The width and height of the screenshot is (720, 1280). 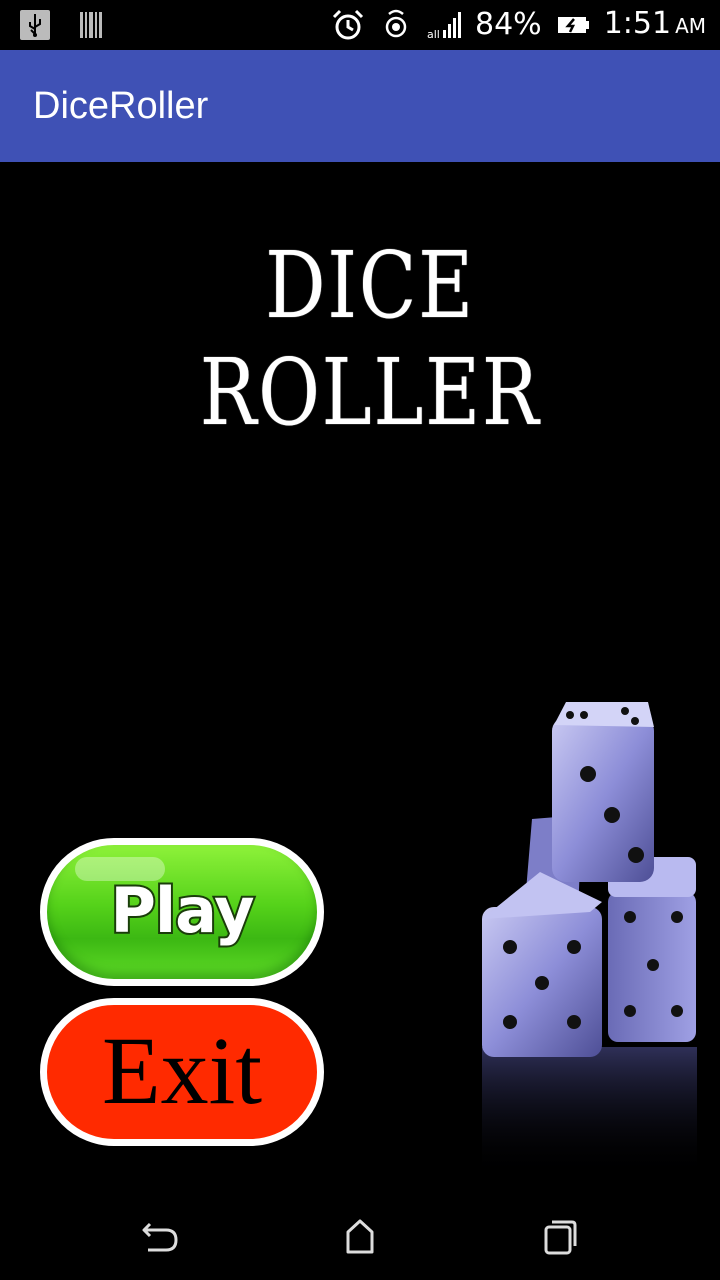 What do you see at coordinates (560, 1236) in the screenshot?
I see `recents-icon` at bounding box center [560, 1236].